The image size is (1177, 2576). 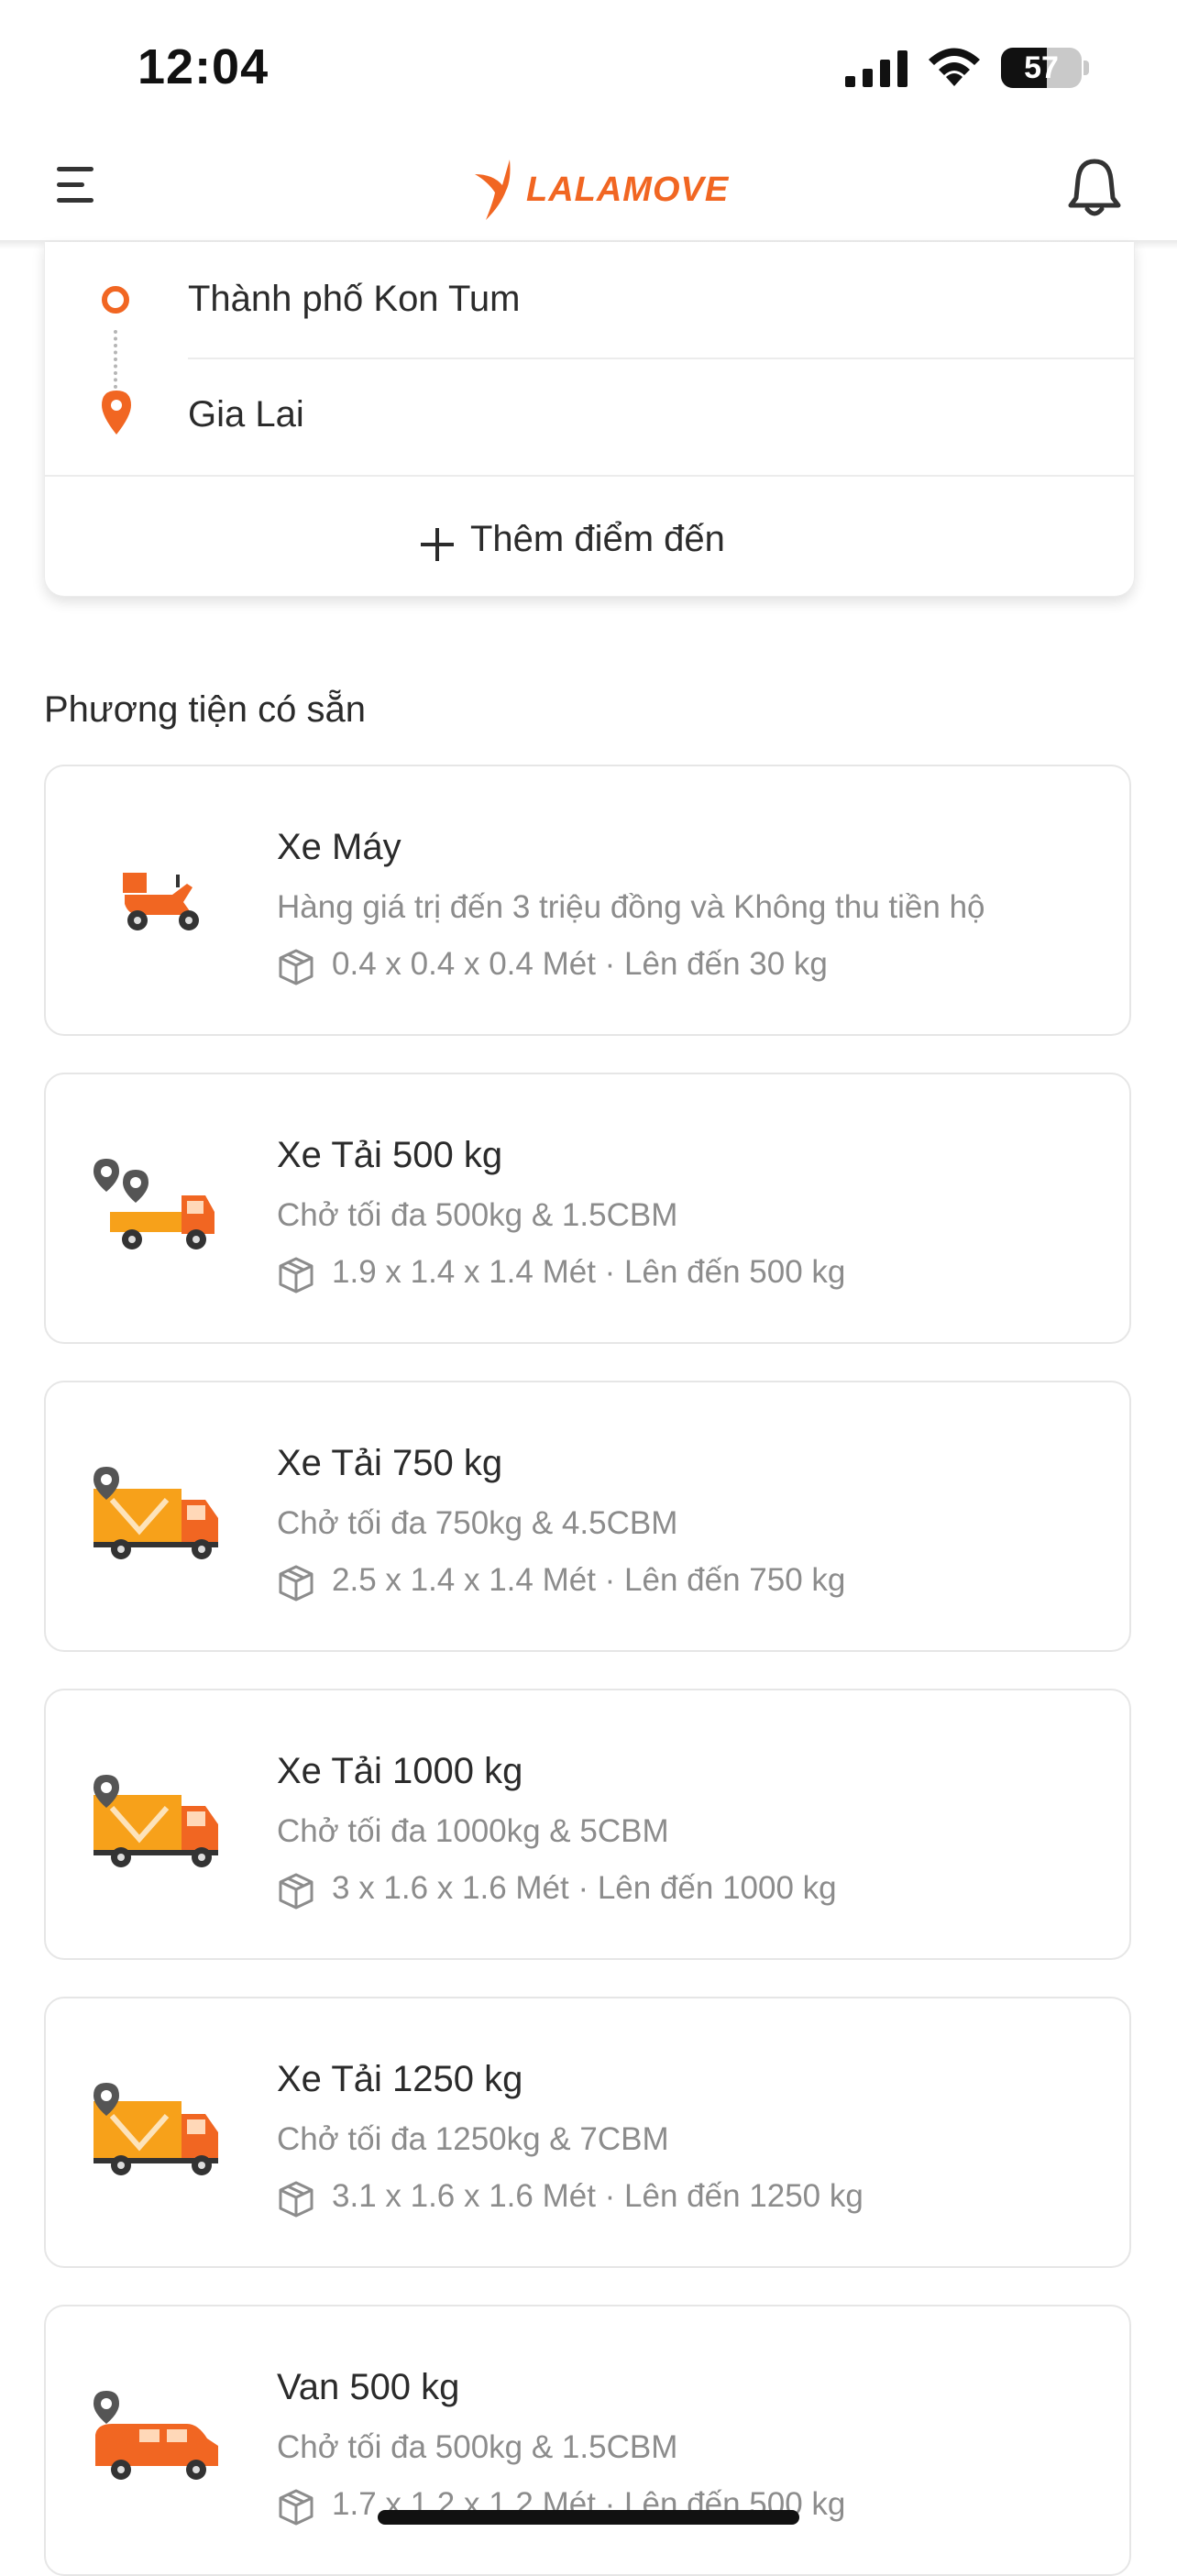 What do you see at coordinates (400, 1771) in the screenshot?
I see `vehicle-name: Xe Tải 1000 kg` at bounding box center [400, 1771].